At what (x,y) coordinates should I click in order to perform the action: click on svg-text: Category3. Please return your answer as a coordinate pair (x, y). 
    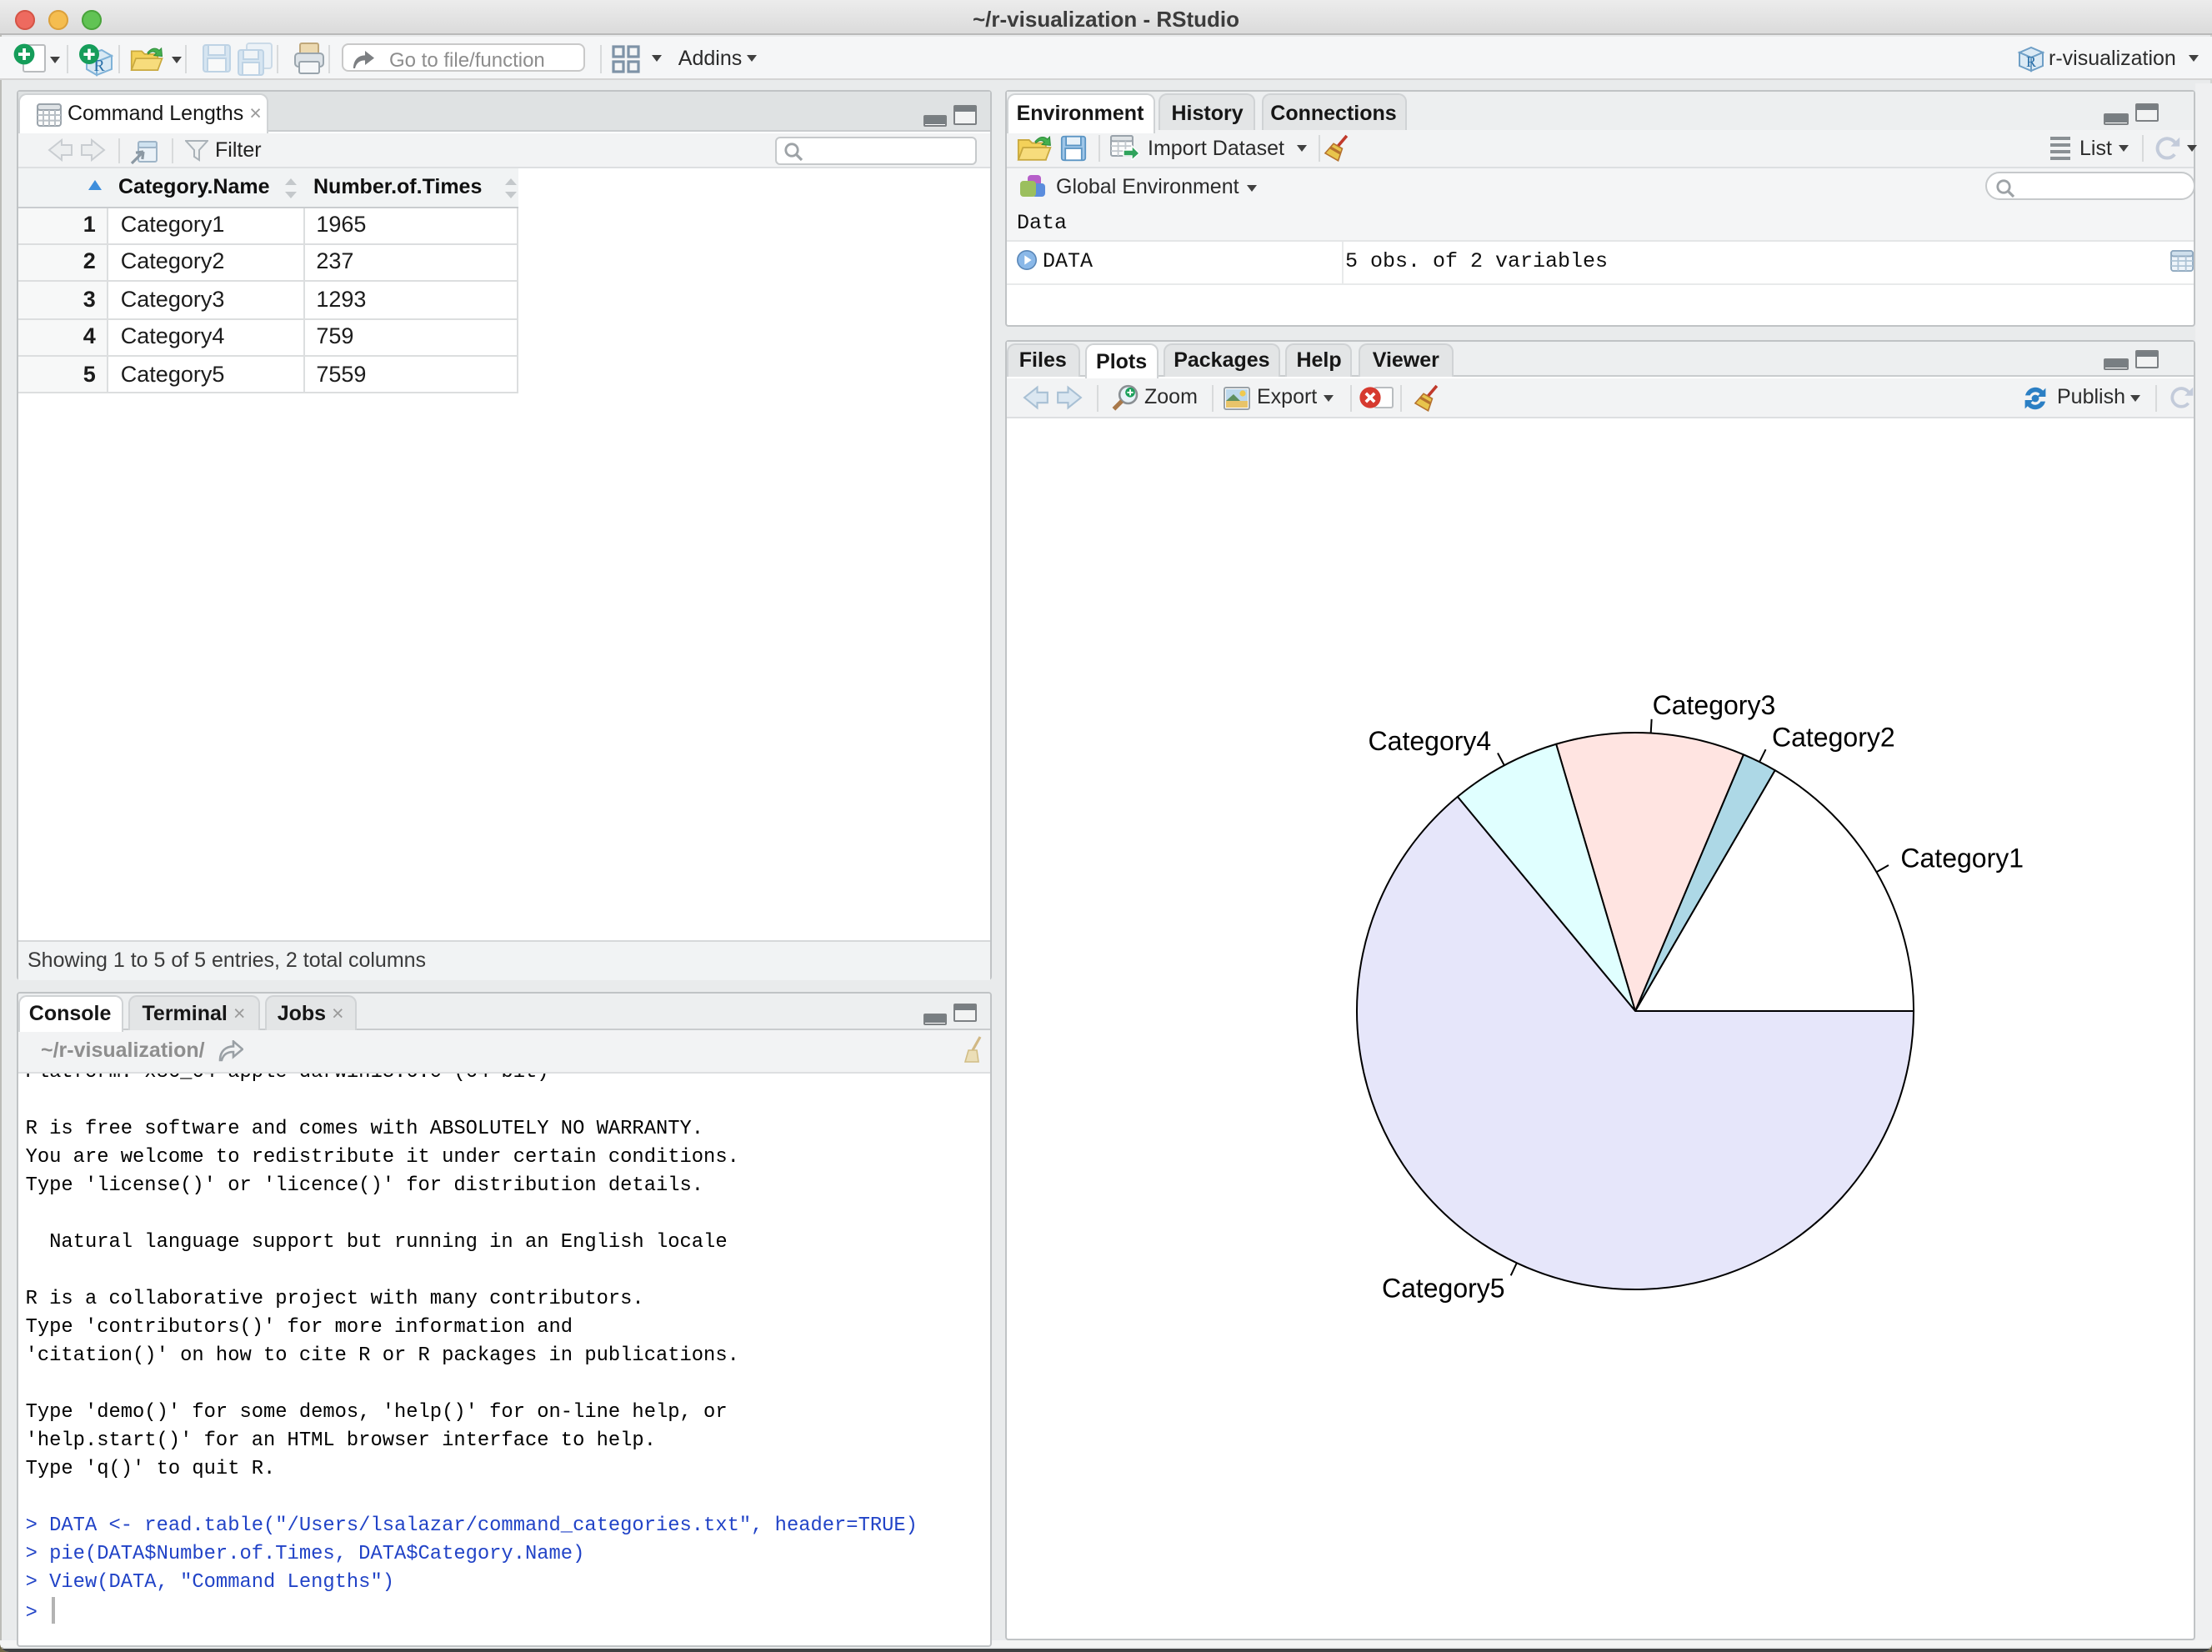
    Looking at the image, I should click on (1714, 705).